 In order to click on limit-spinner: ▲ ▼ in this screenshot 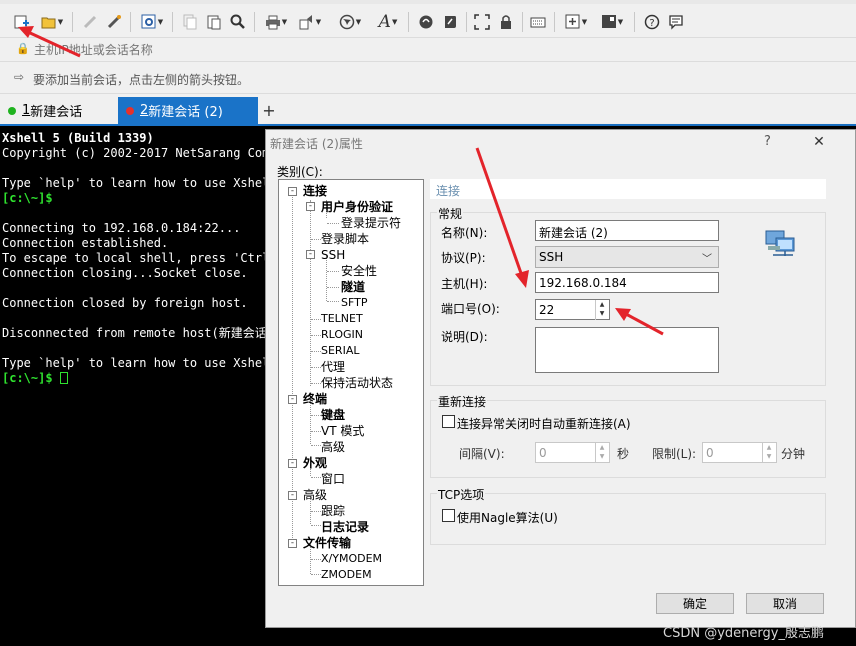, I will do `click(768, 453)`.